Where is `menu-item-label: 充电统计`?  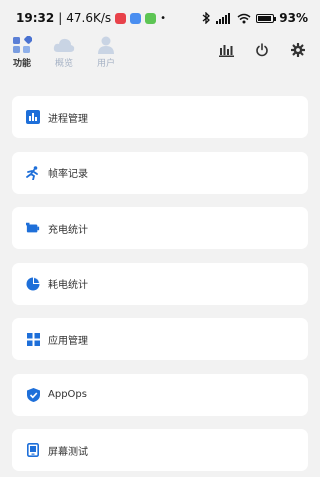 menu-item-label: 充电统计 is located at coordinates (68, 230).